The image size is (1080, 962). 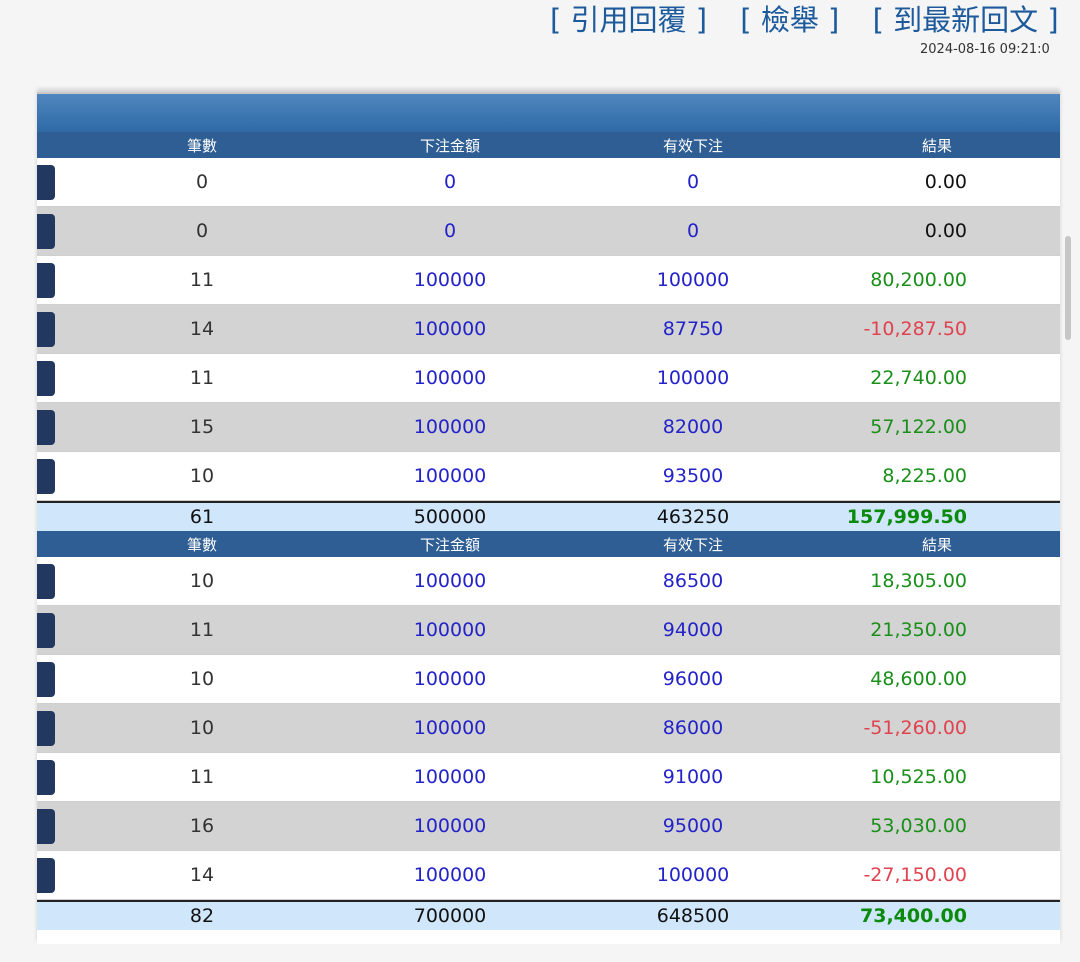 What do you see at coordinates (966, 20) in the screenshot?
I see `latest-reply-link: [ 到最新回文 ]` at bounding box center [966, 20].